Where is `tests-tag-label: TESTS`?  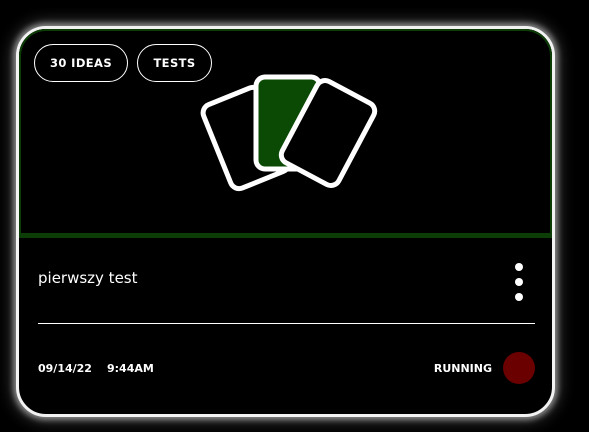 tests-tag-label: TESTS is located at coordinates (174, 63).